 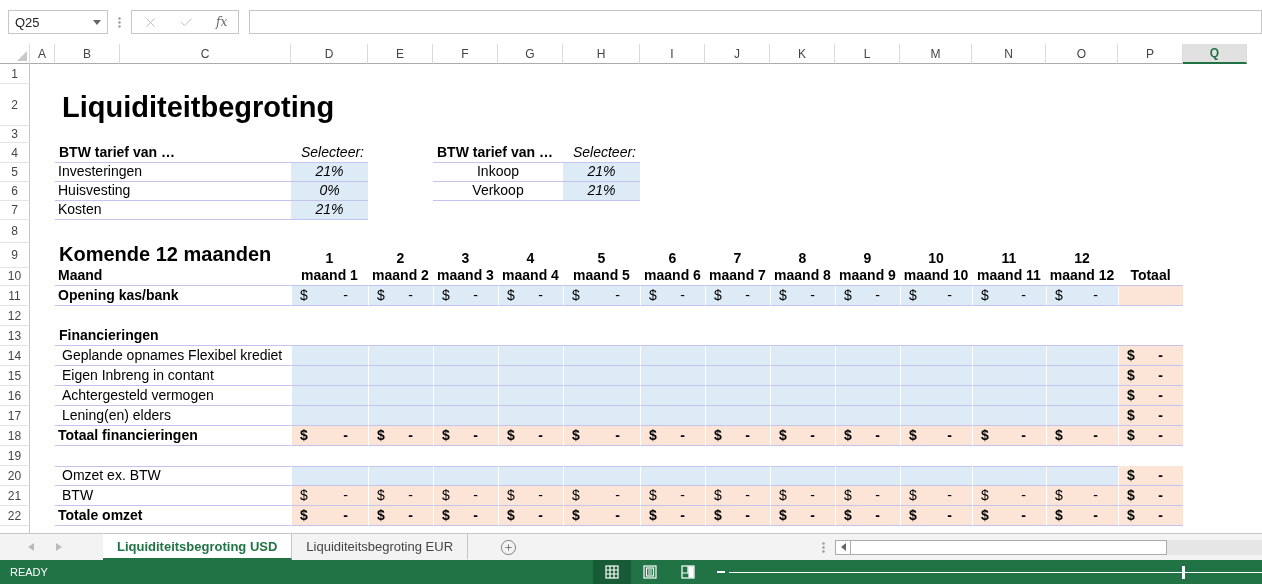 I want to click on page-break-icon, so click(x=687, y=572).